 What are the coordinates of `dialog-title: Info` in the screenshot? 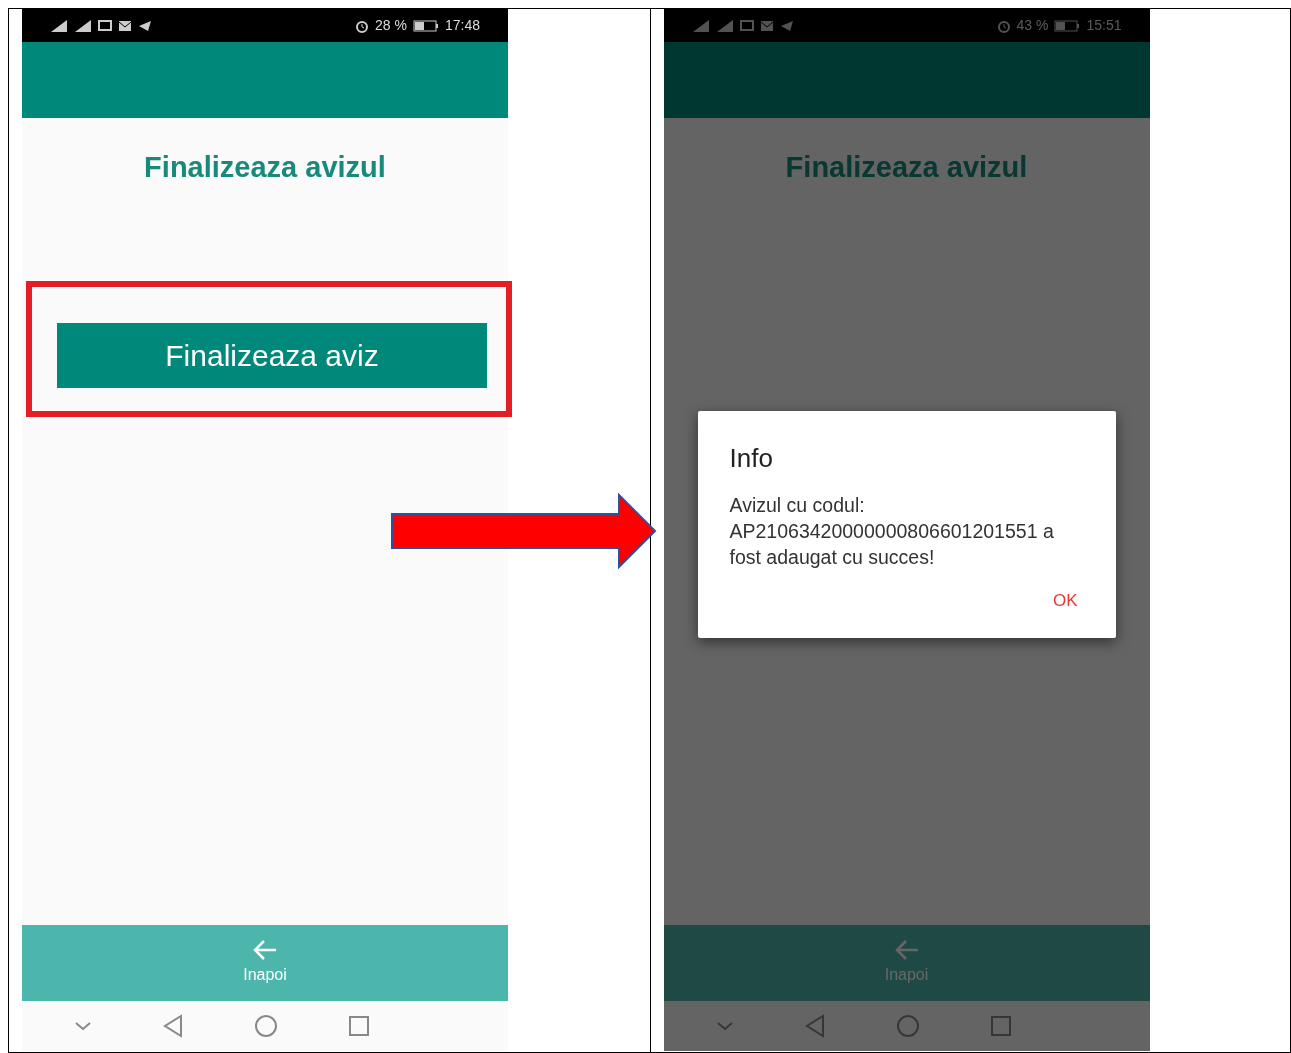 It's located at (751, 458).